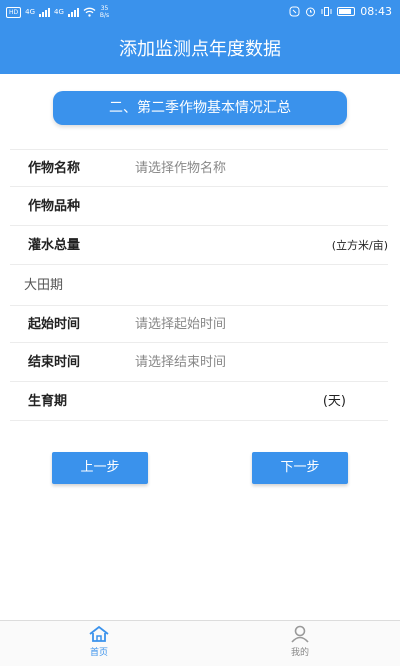 The image size is (400, 666). What do you see at coordinates (200, 13) in the screenshot?
I see `status-bar: HD 4G 4G 35 B/s 08:43` at bounding box center [200, 13].